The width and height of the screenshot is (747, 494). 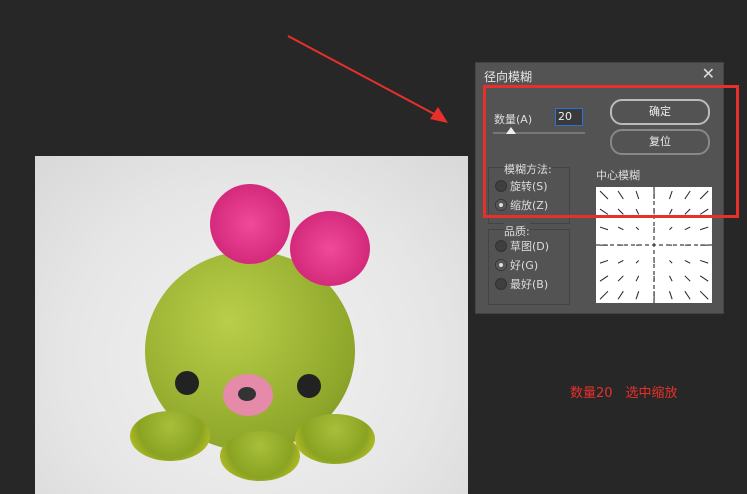 What do you see at coordinates (517, 231) in the screenshot?
I see `quality-legend: 品质:` at bounding box center [517, 231].